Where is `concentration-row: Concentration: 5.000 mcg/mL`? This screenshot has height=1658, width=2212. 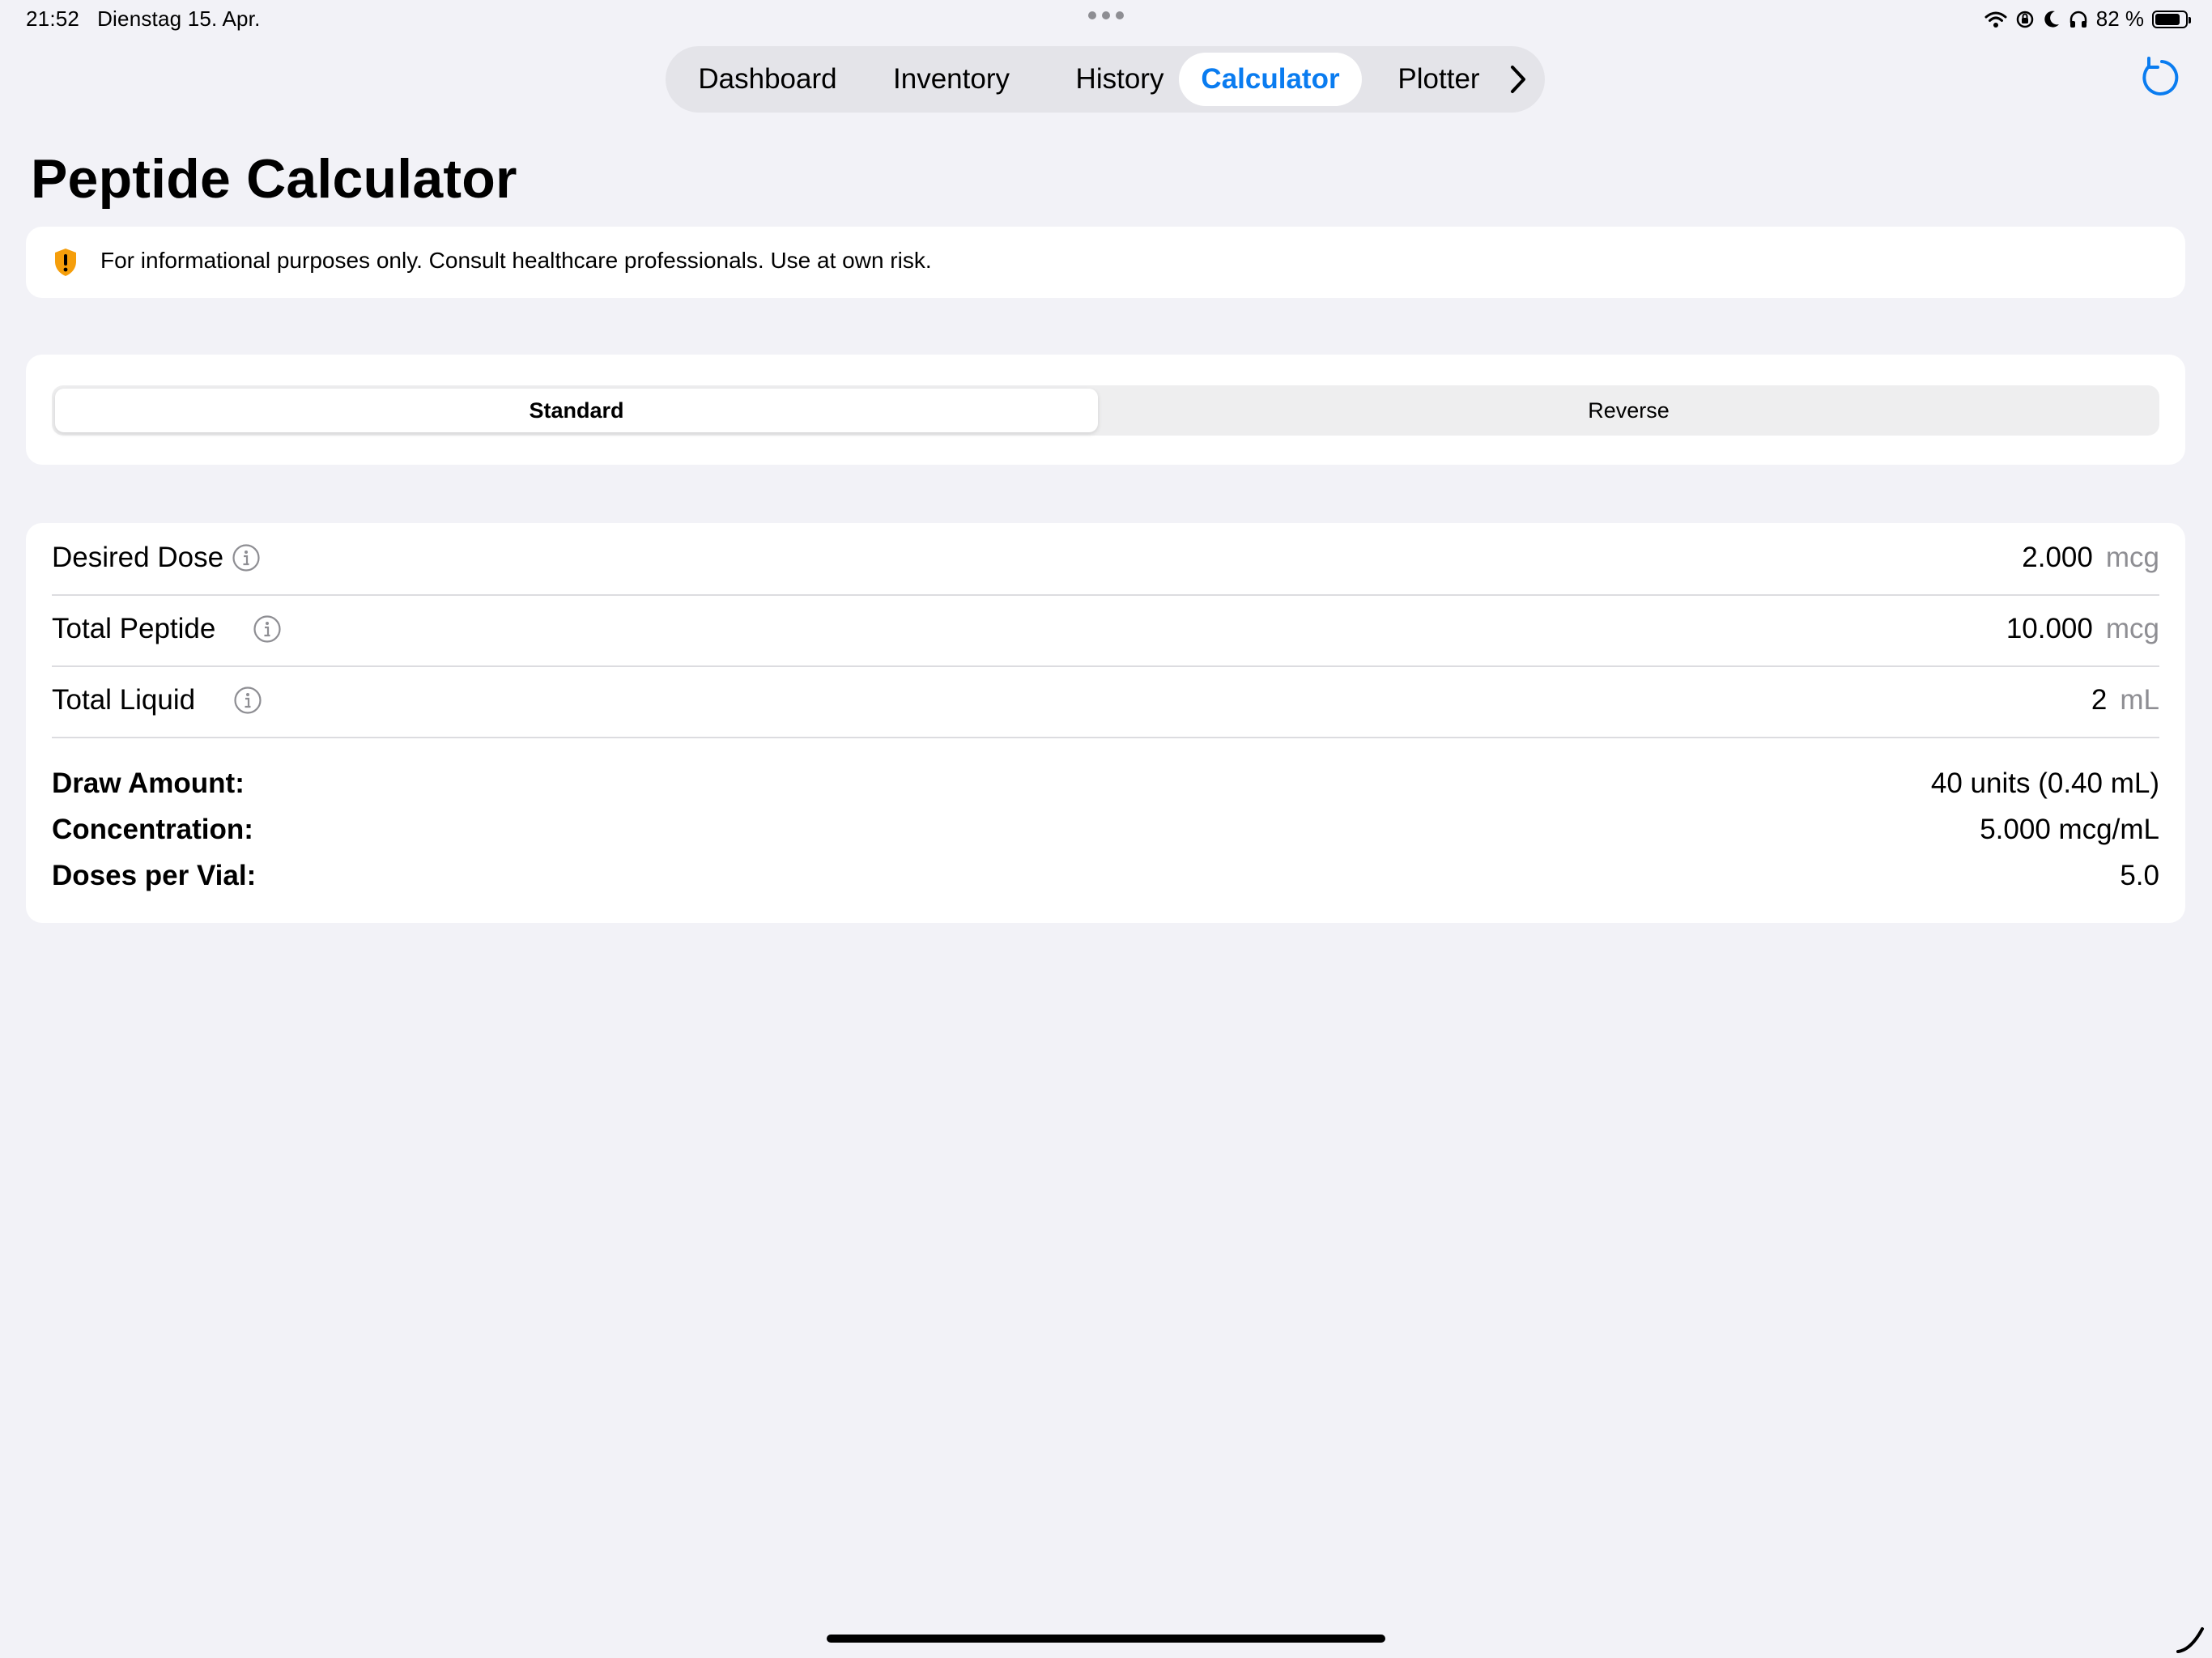 concentration-row: Concentration: 5.000 mcg/mL is located at coordinates (1105, 837).